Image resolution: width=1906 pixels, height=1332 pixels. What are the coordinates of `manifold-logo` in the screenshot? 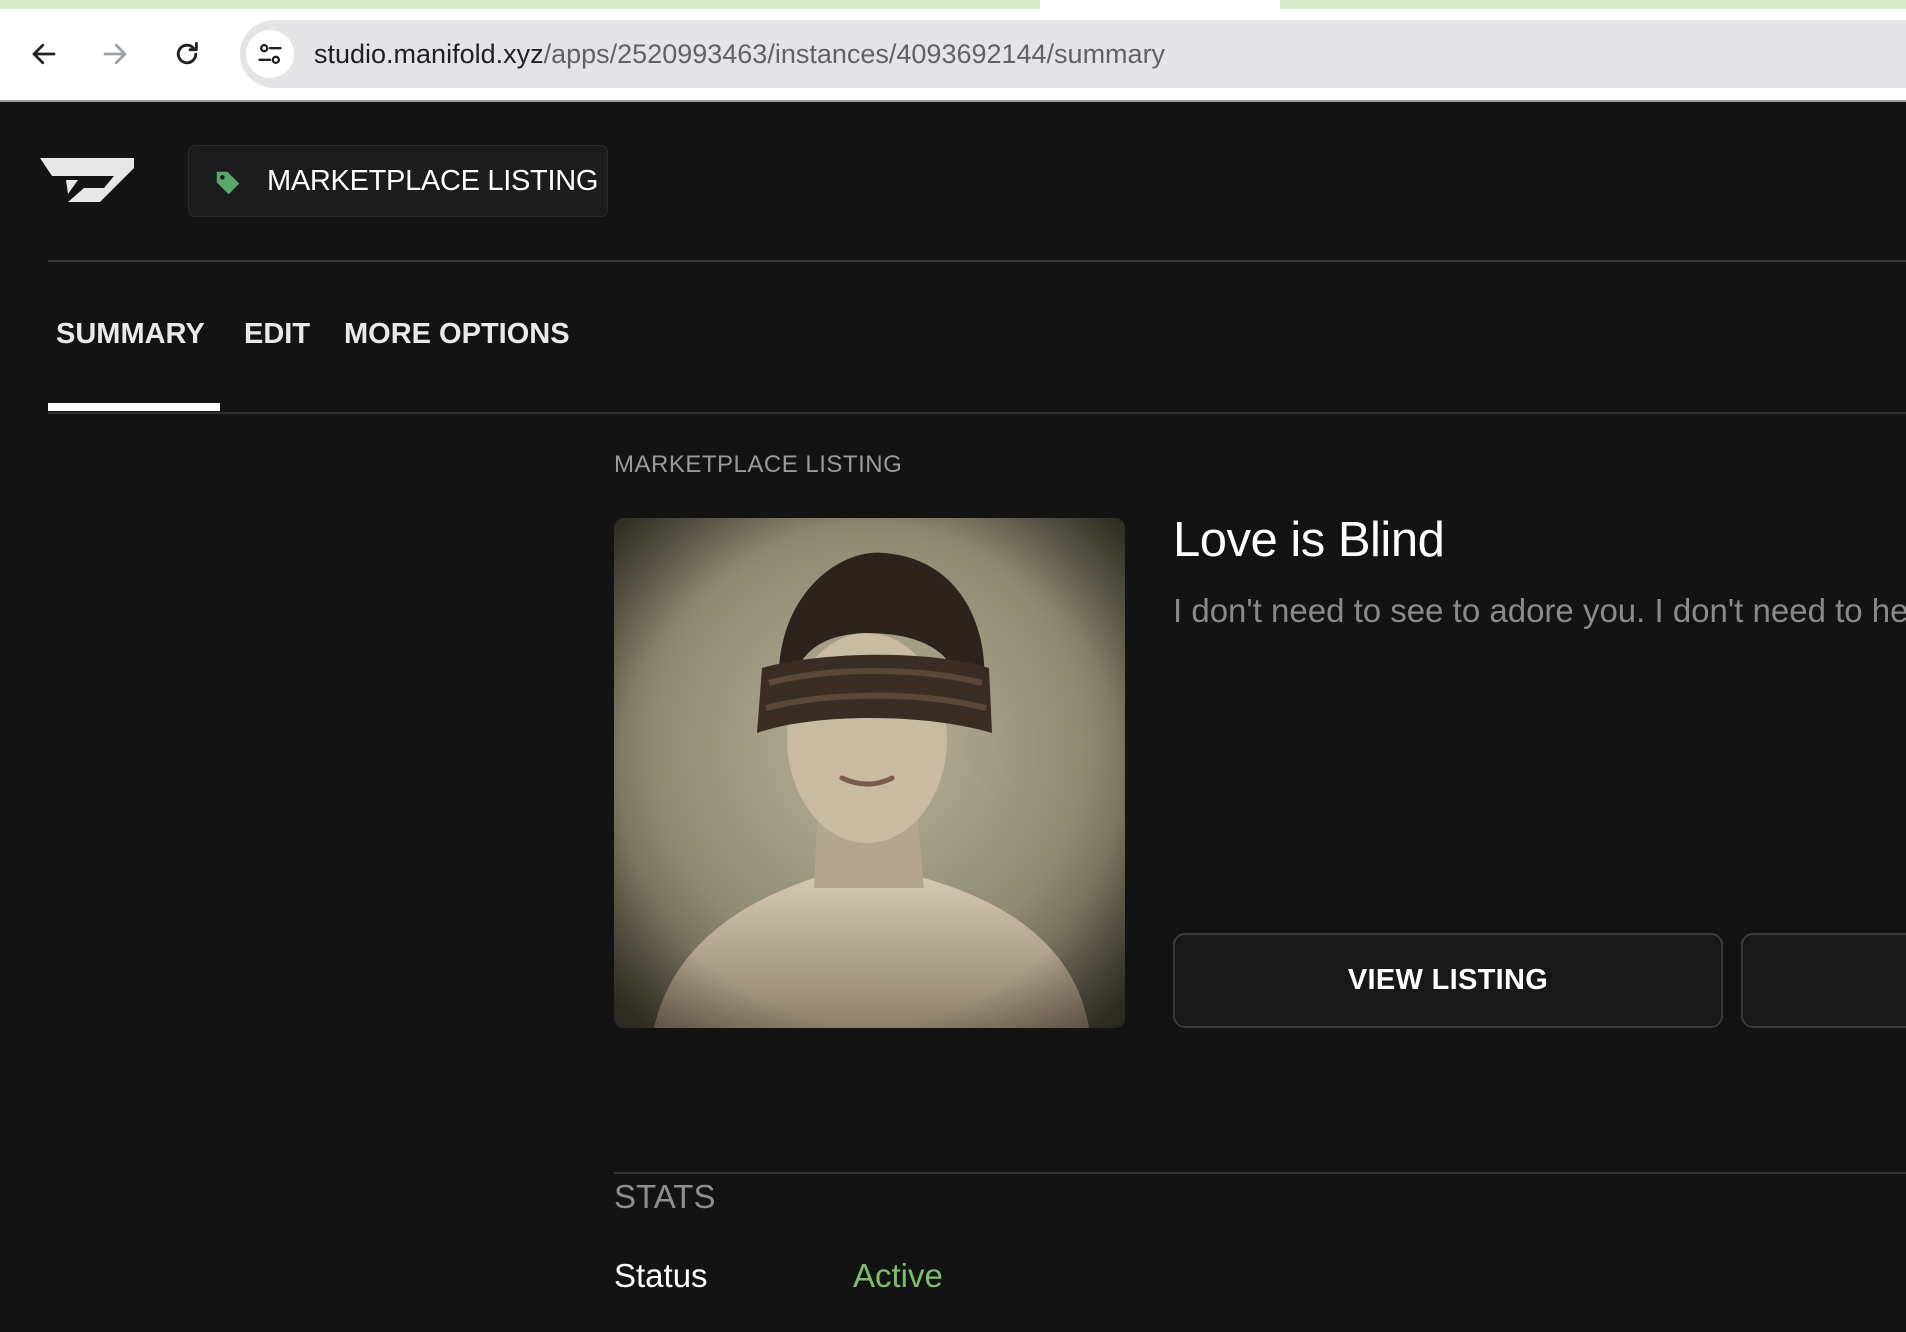 It's located at (88, 184).